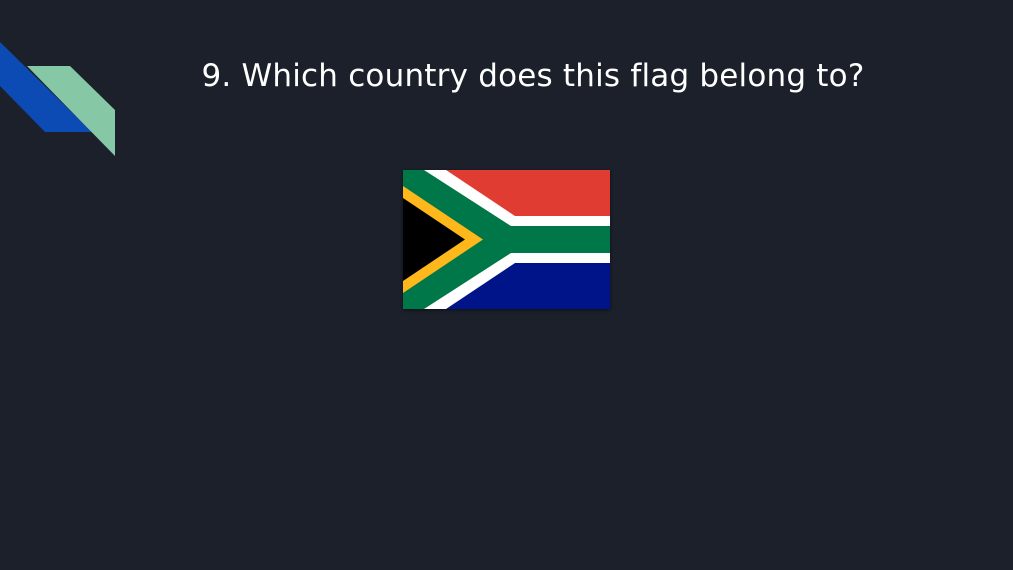  Describe the element at coordinates (57, 99) in the screenshot. I see `diagonal-ribbon-icon` at that location.